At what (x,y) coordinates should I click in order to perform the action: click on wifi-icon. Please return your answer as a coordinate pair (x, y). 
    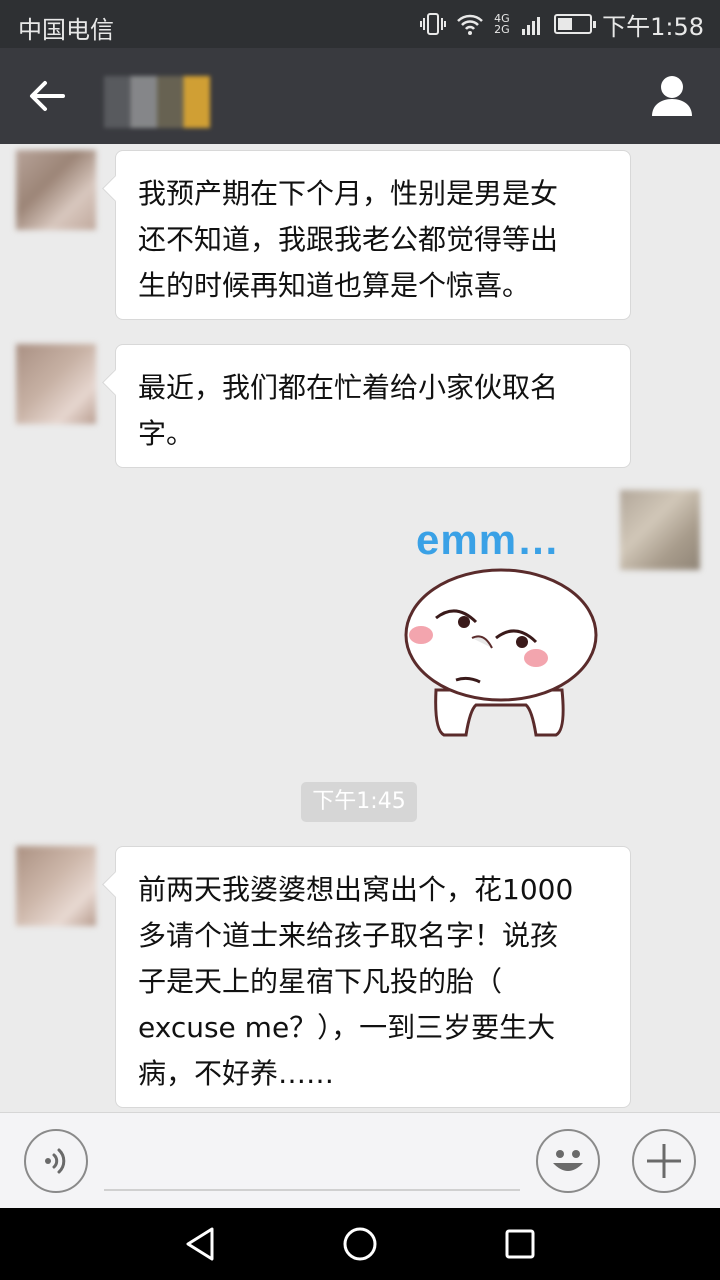
    Looking at the image, I should click on (470, 24).